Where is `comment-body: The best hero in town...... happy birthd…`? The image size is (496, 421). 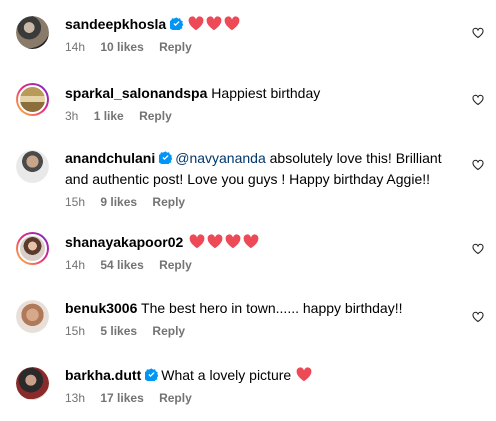
comment-body: The best hero in town...... happy birthd… is located at coordinates (272, 308).